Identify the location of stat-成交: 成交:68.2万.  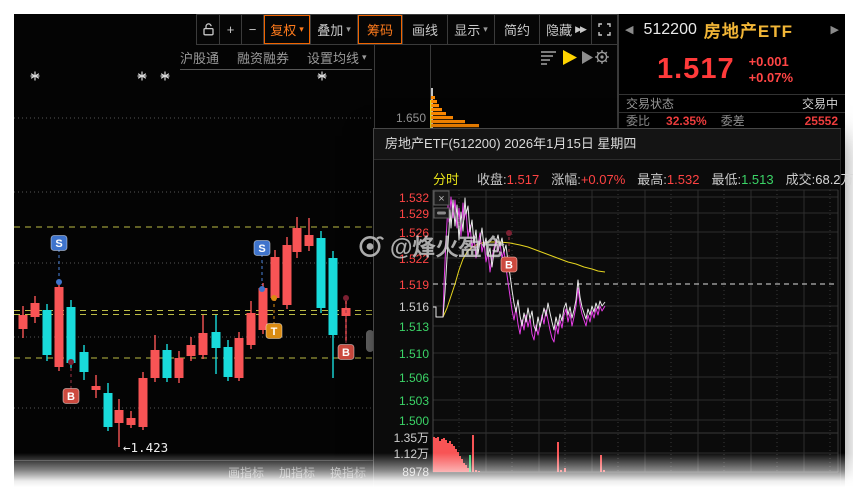
(819, 179).